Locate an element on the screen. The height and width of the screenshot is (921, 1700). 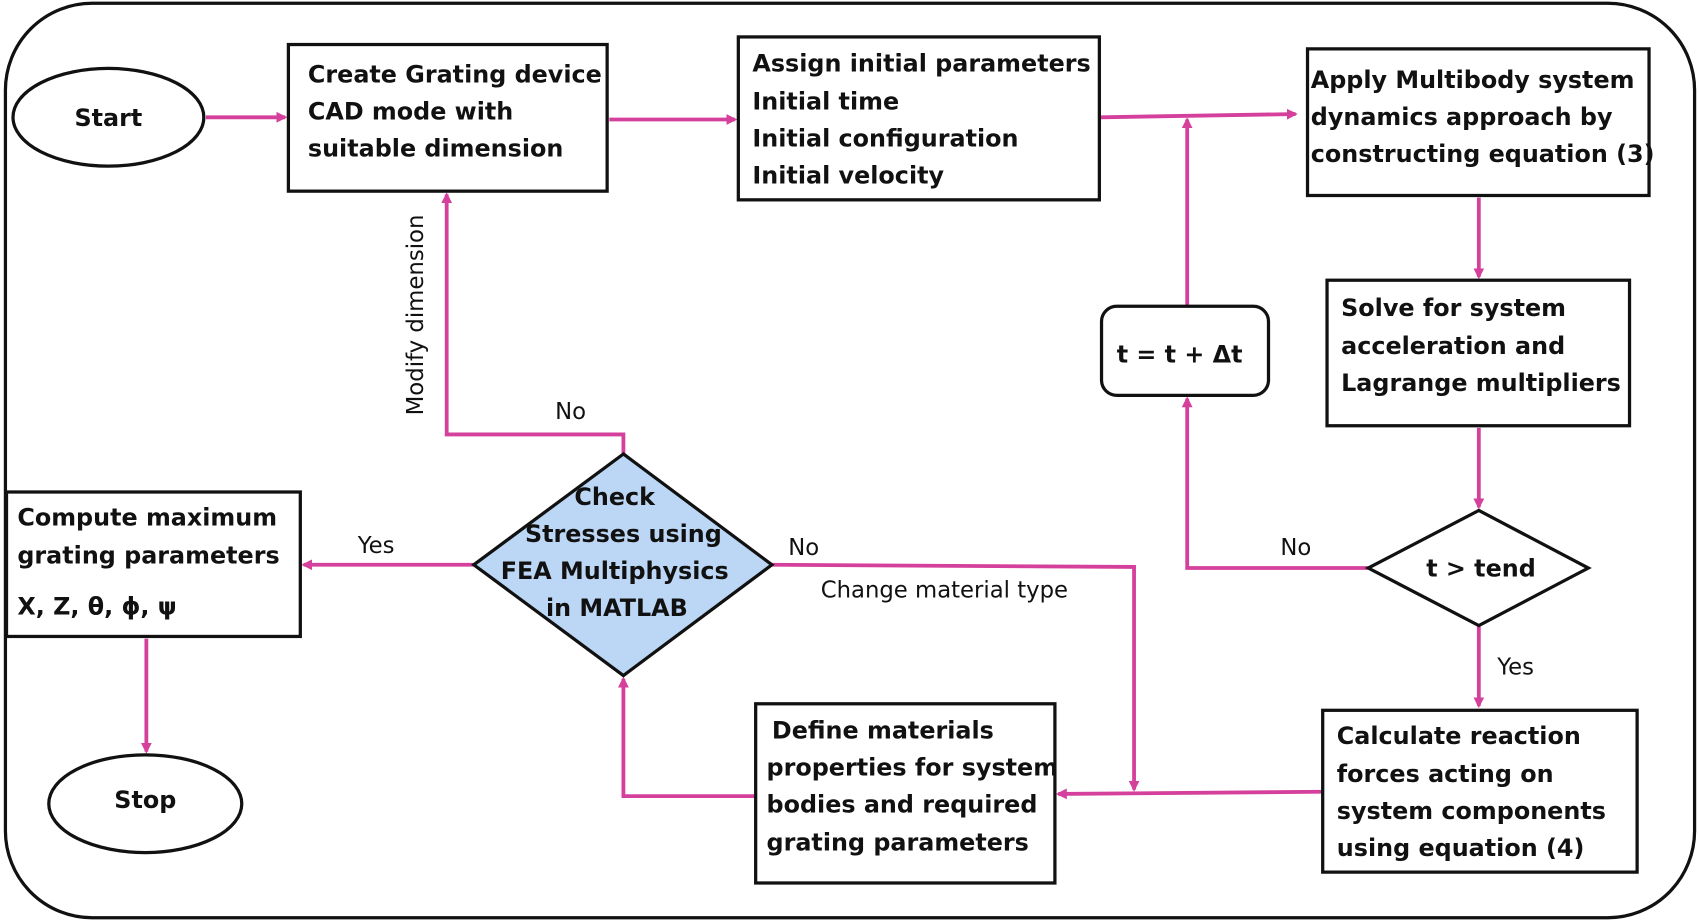
node-text-line: CAD mode with is located at coordinates (410, 111).